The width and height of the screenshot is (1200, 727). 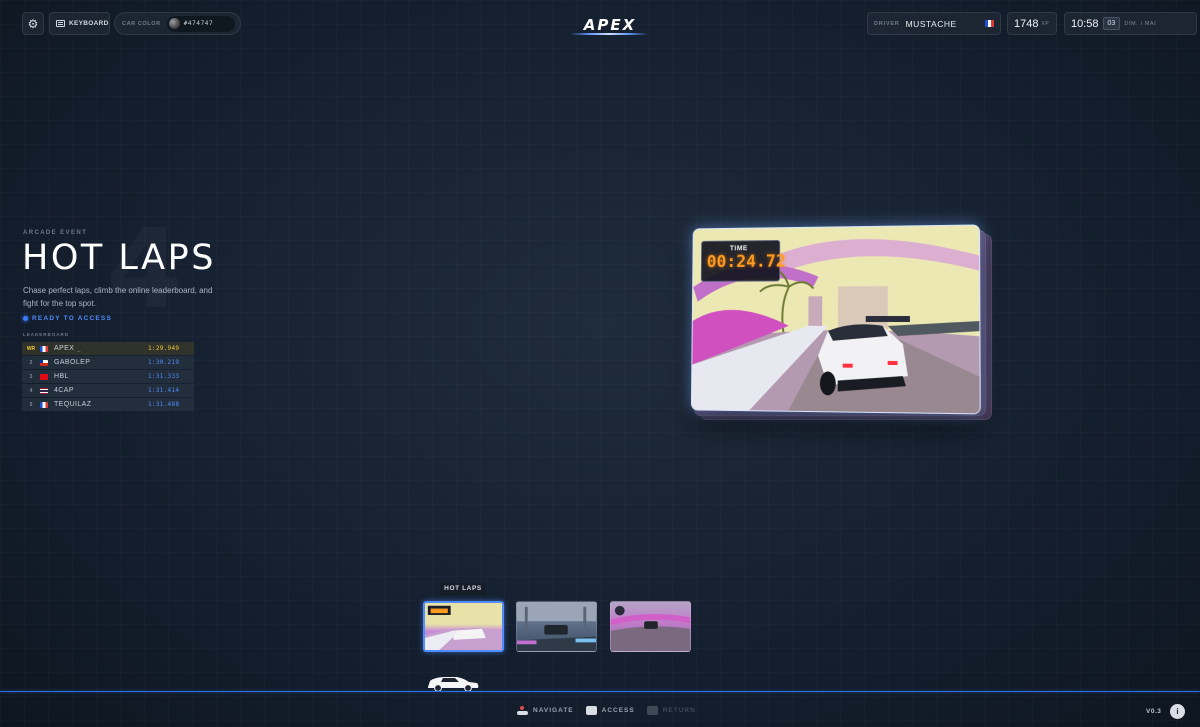 I want to click on car-color-field: #474747, so click(x=201, y=23).